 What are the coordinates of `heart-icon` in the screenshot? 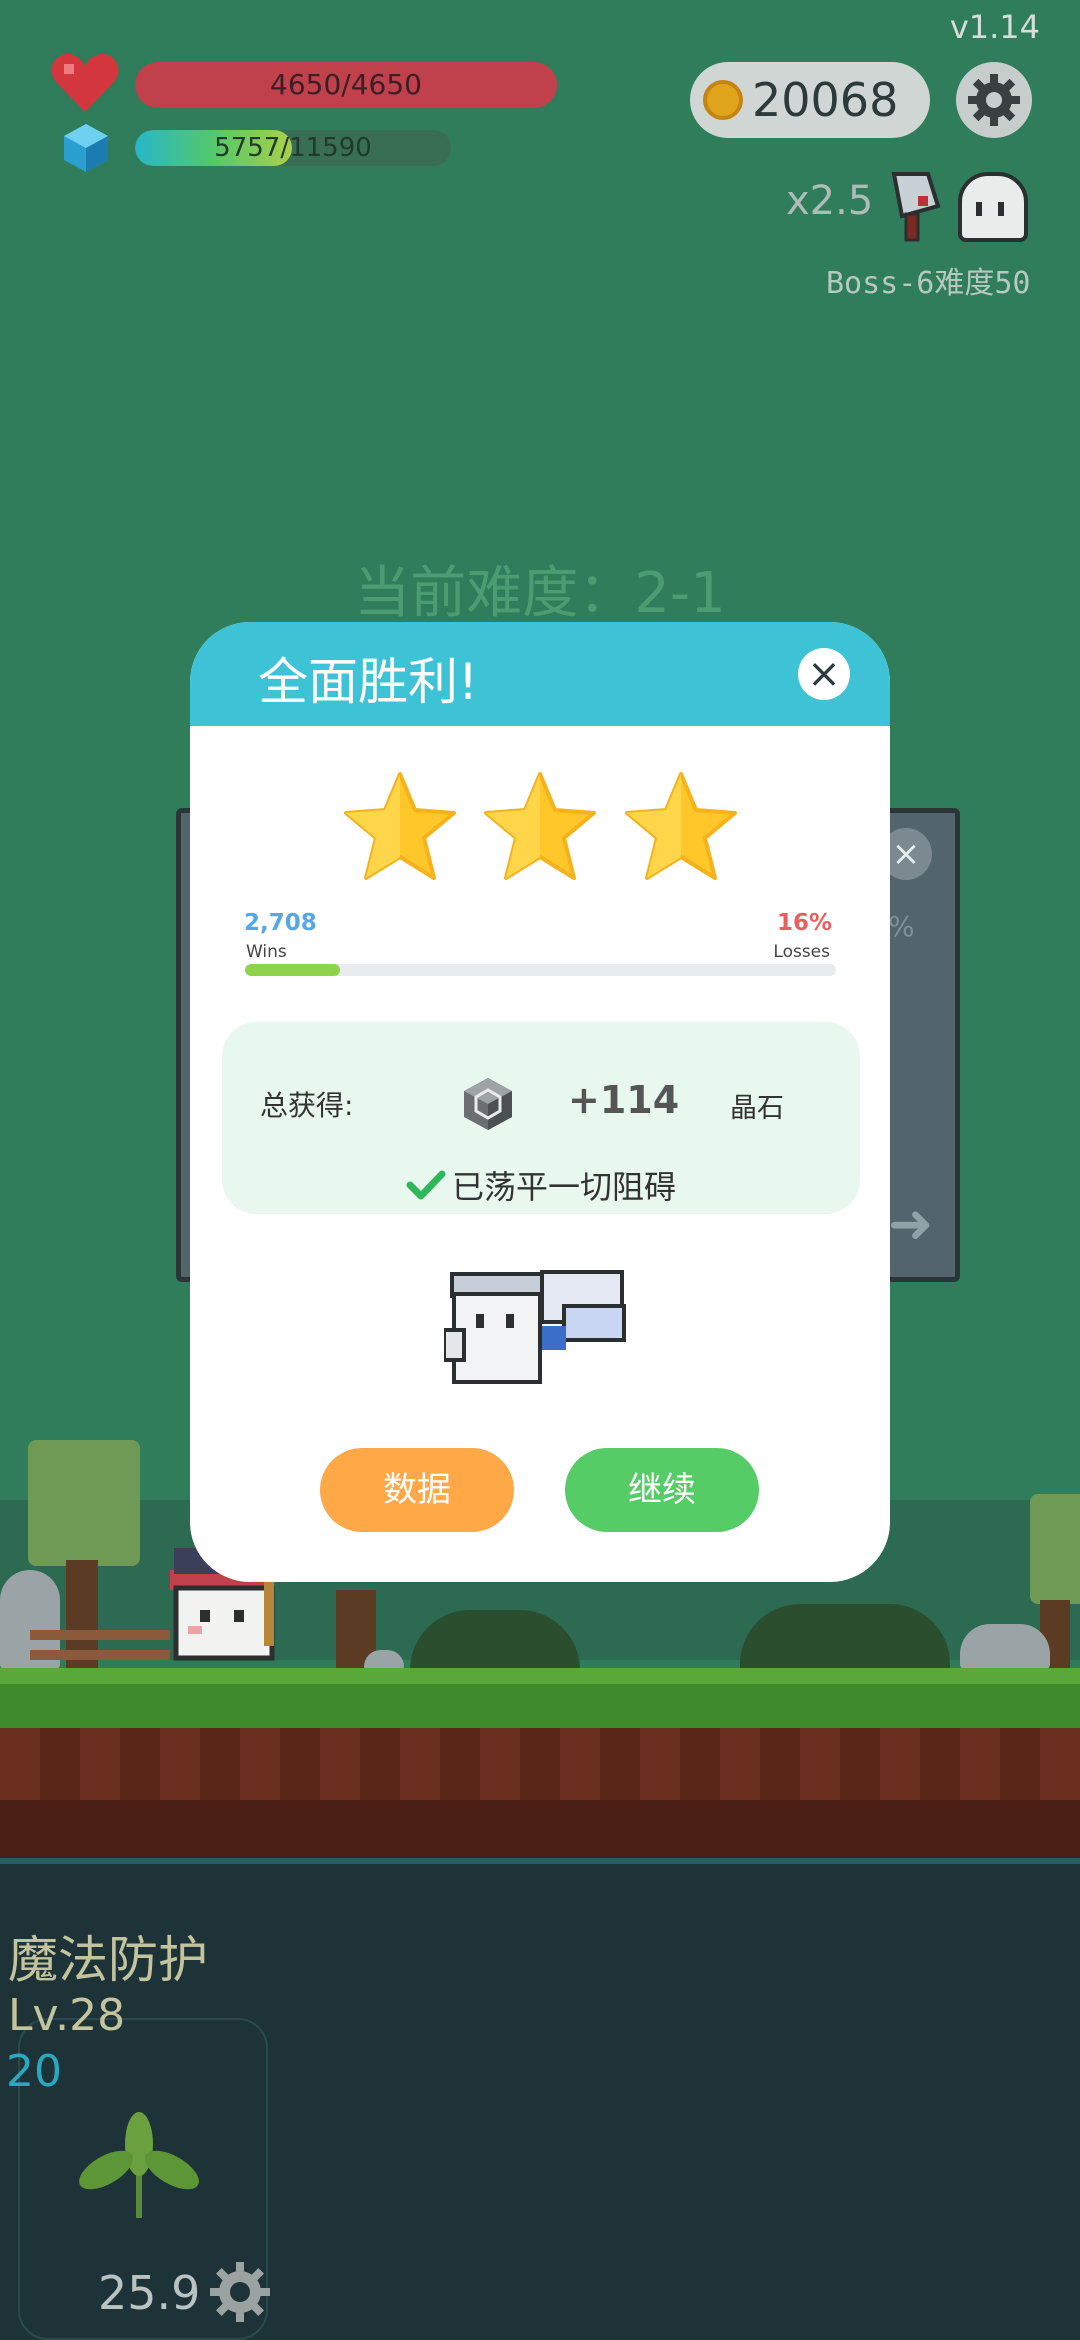 It's located at (85, 84).